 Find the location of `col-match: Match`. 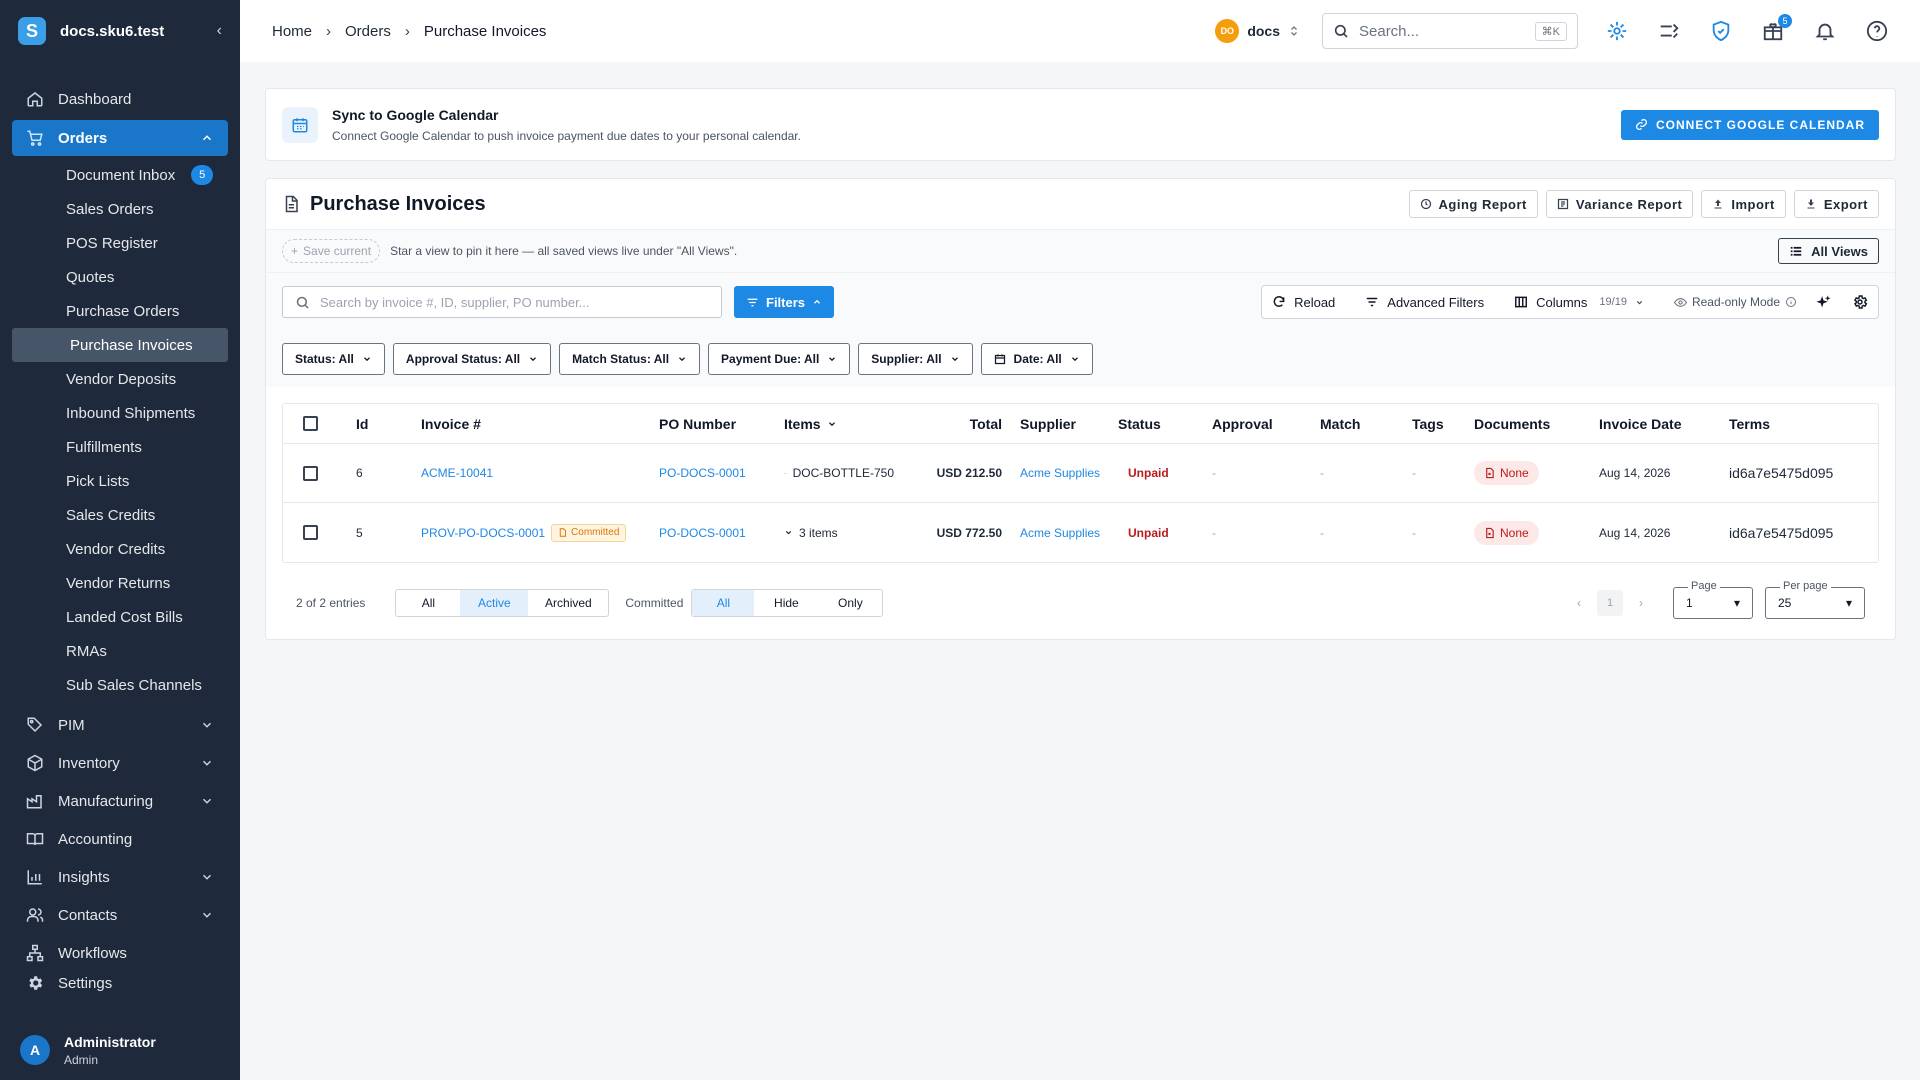

col-match: Match is located at coordinates (1366, 424).